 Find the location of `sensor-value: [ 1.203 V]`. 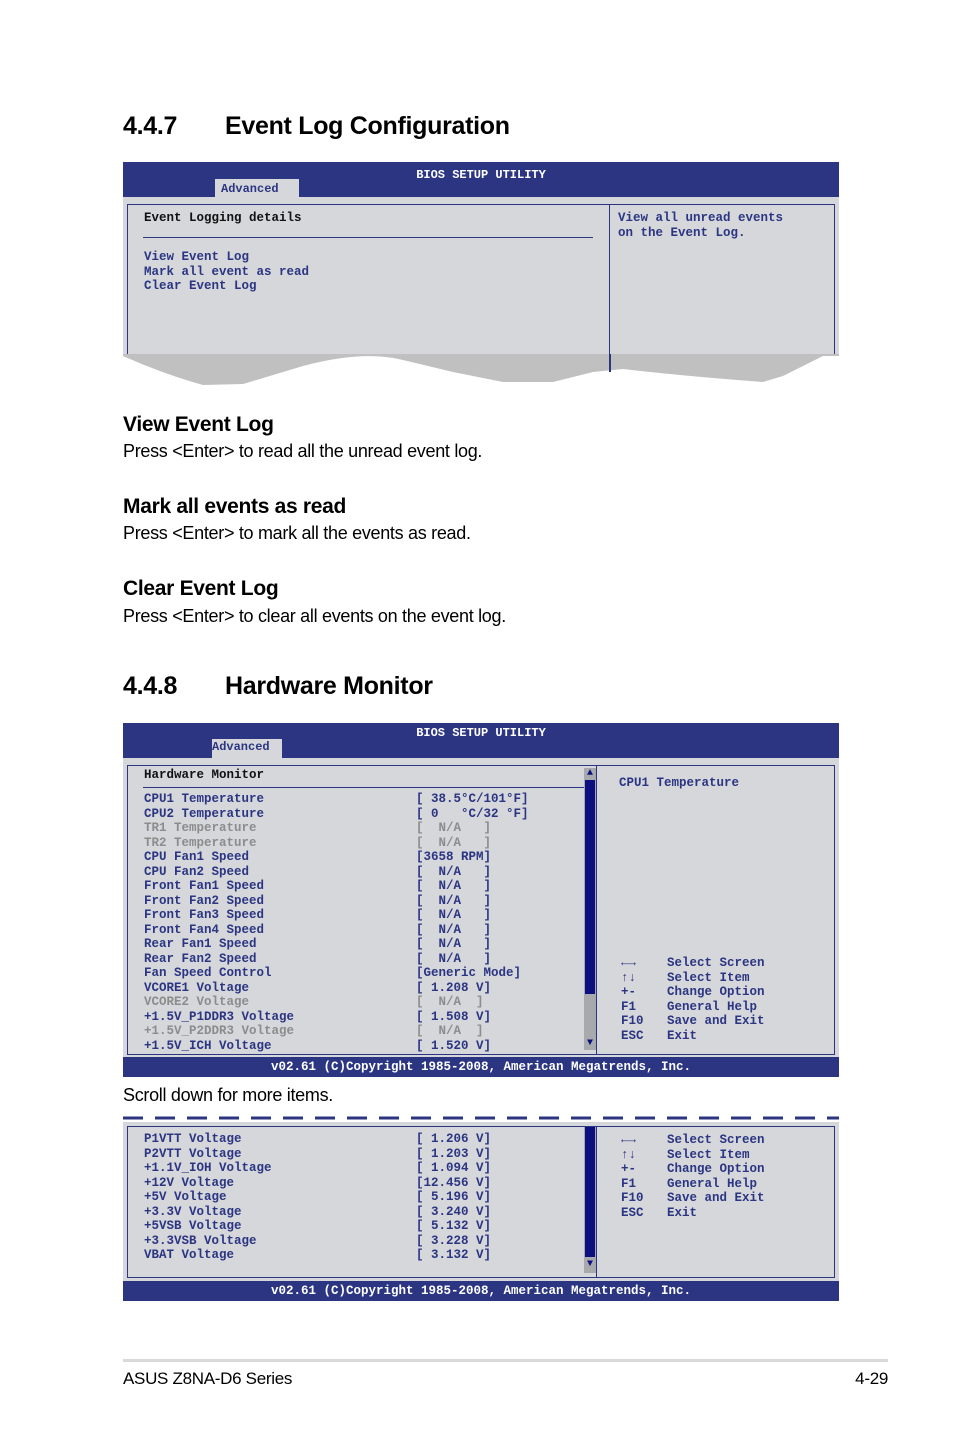

sensor-value: [ 1.203 V] is located at coordinates (454, 1153).